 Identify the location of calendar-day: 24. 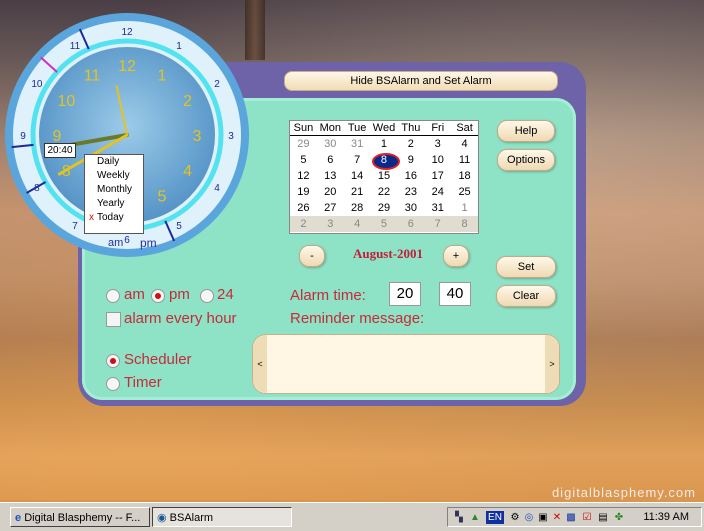
(437, 192).